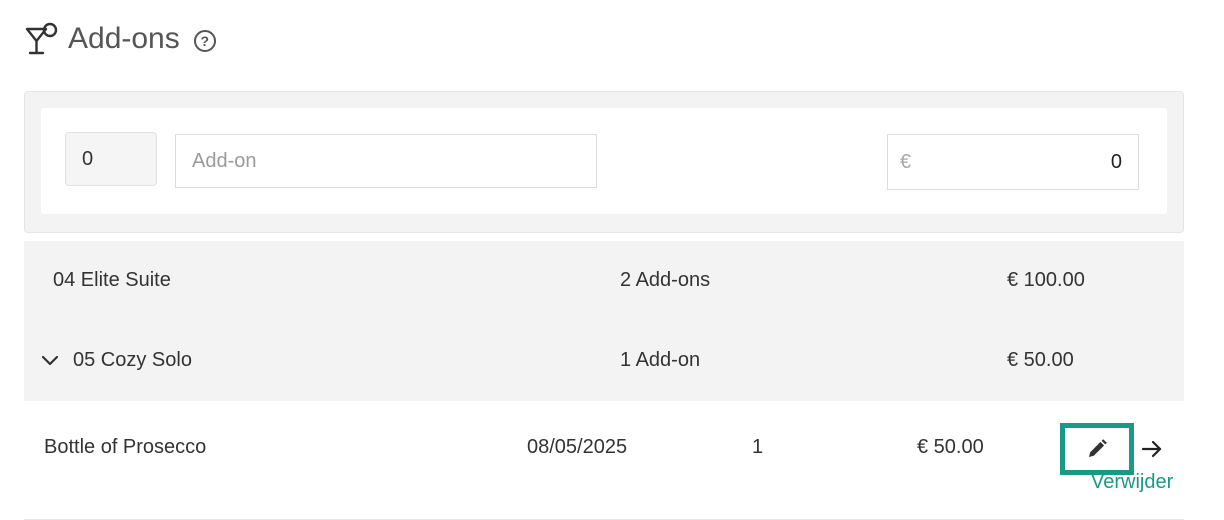  Describe the element at coordinates (604, 361) in the screenshot. I see `group-row-cozy-solo: 05 Cozy Solo 1 Add-on € 50.00` at that location.